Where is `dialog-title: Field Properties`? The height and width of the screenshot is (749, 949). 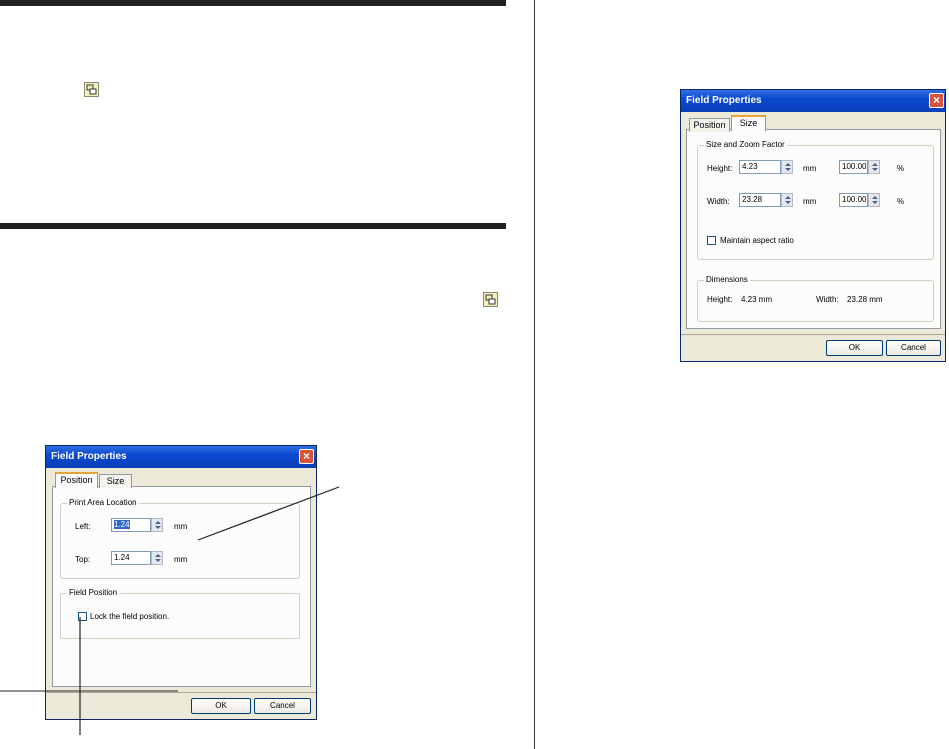
dialog-title: Field Properties is located at coordinates (724, 100).